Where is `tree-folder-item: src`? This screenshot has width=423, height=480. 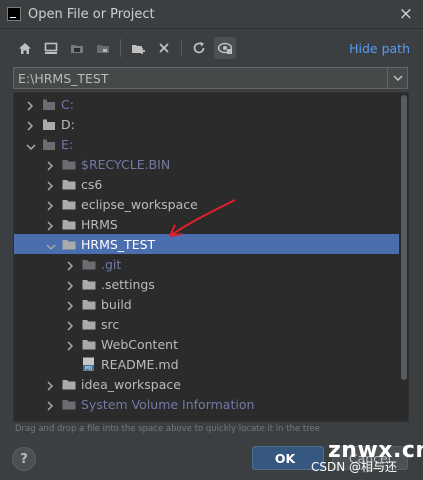
tree-folder-item: src is located at coordinates (206, 324).